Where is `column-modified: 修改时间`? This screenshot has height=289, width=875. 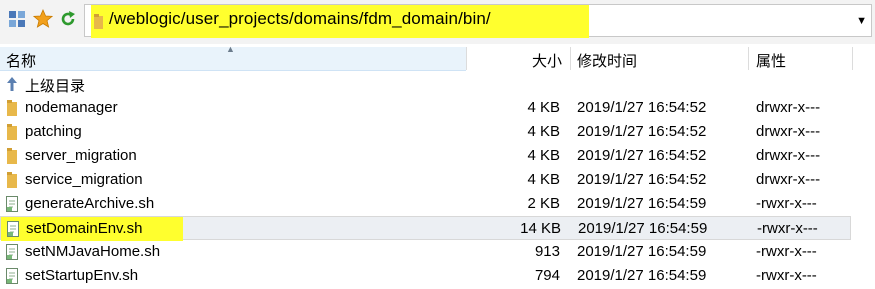
column-modified: 修改时间 is located at coordinates (607, 60).